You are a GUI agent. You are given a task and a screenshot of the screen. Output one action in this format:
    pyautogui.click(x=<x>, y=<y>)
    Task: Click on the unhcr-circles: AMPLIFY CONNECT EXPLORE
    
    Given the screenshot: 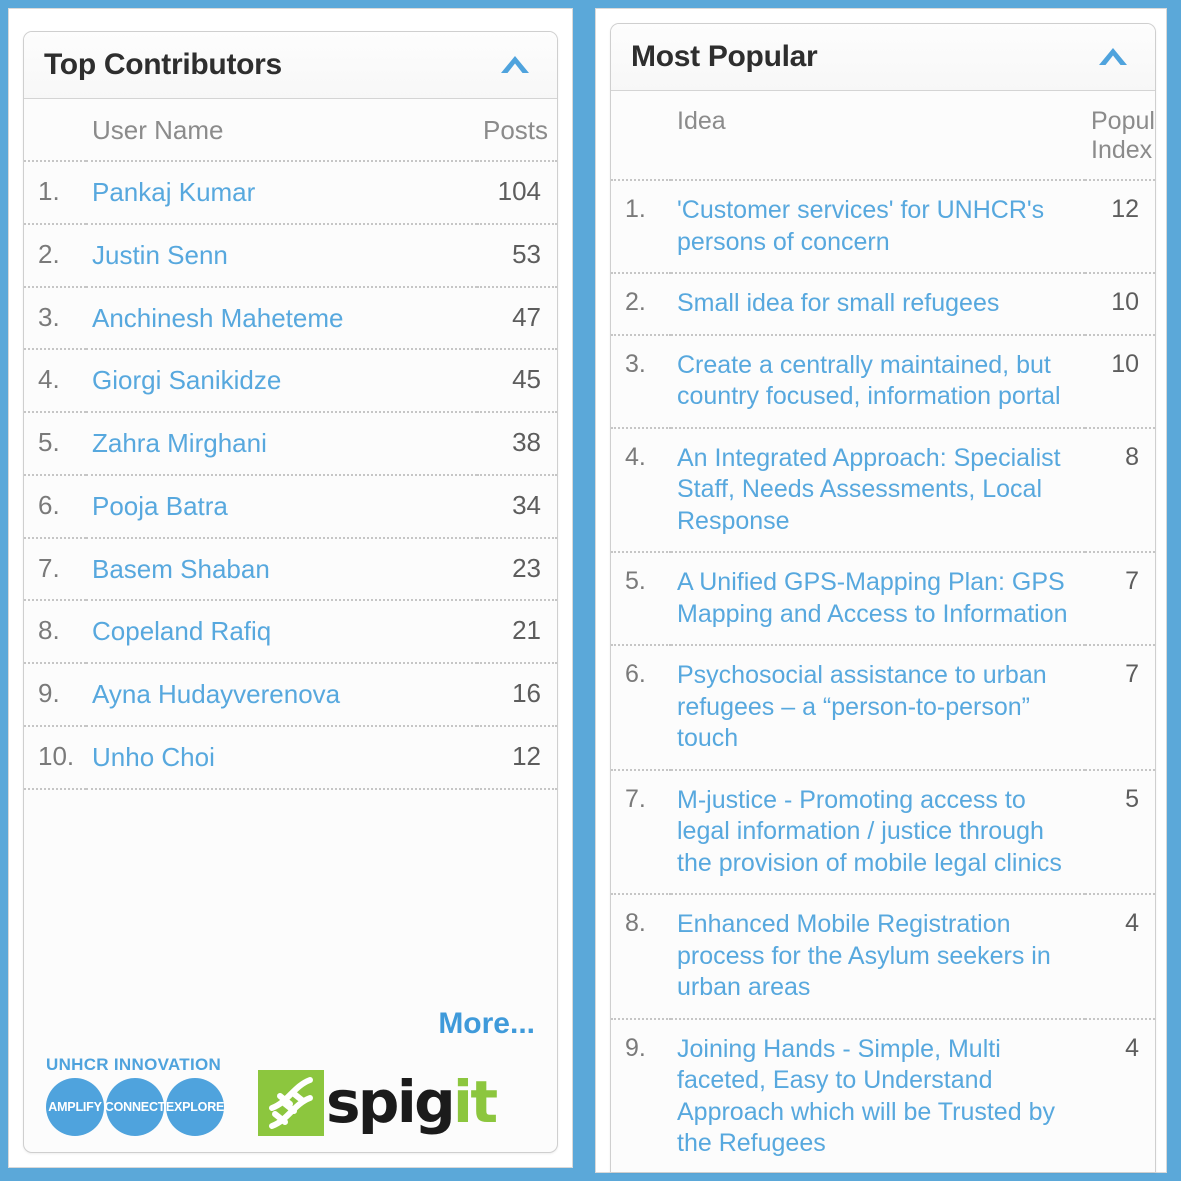 What is the action you would take?
    pyautogui.click(x=135, y=1107)
    